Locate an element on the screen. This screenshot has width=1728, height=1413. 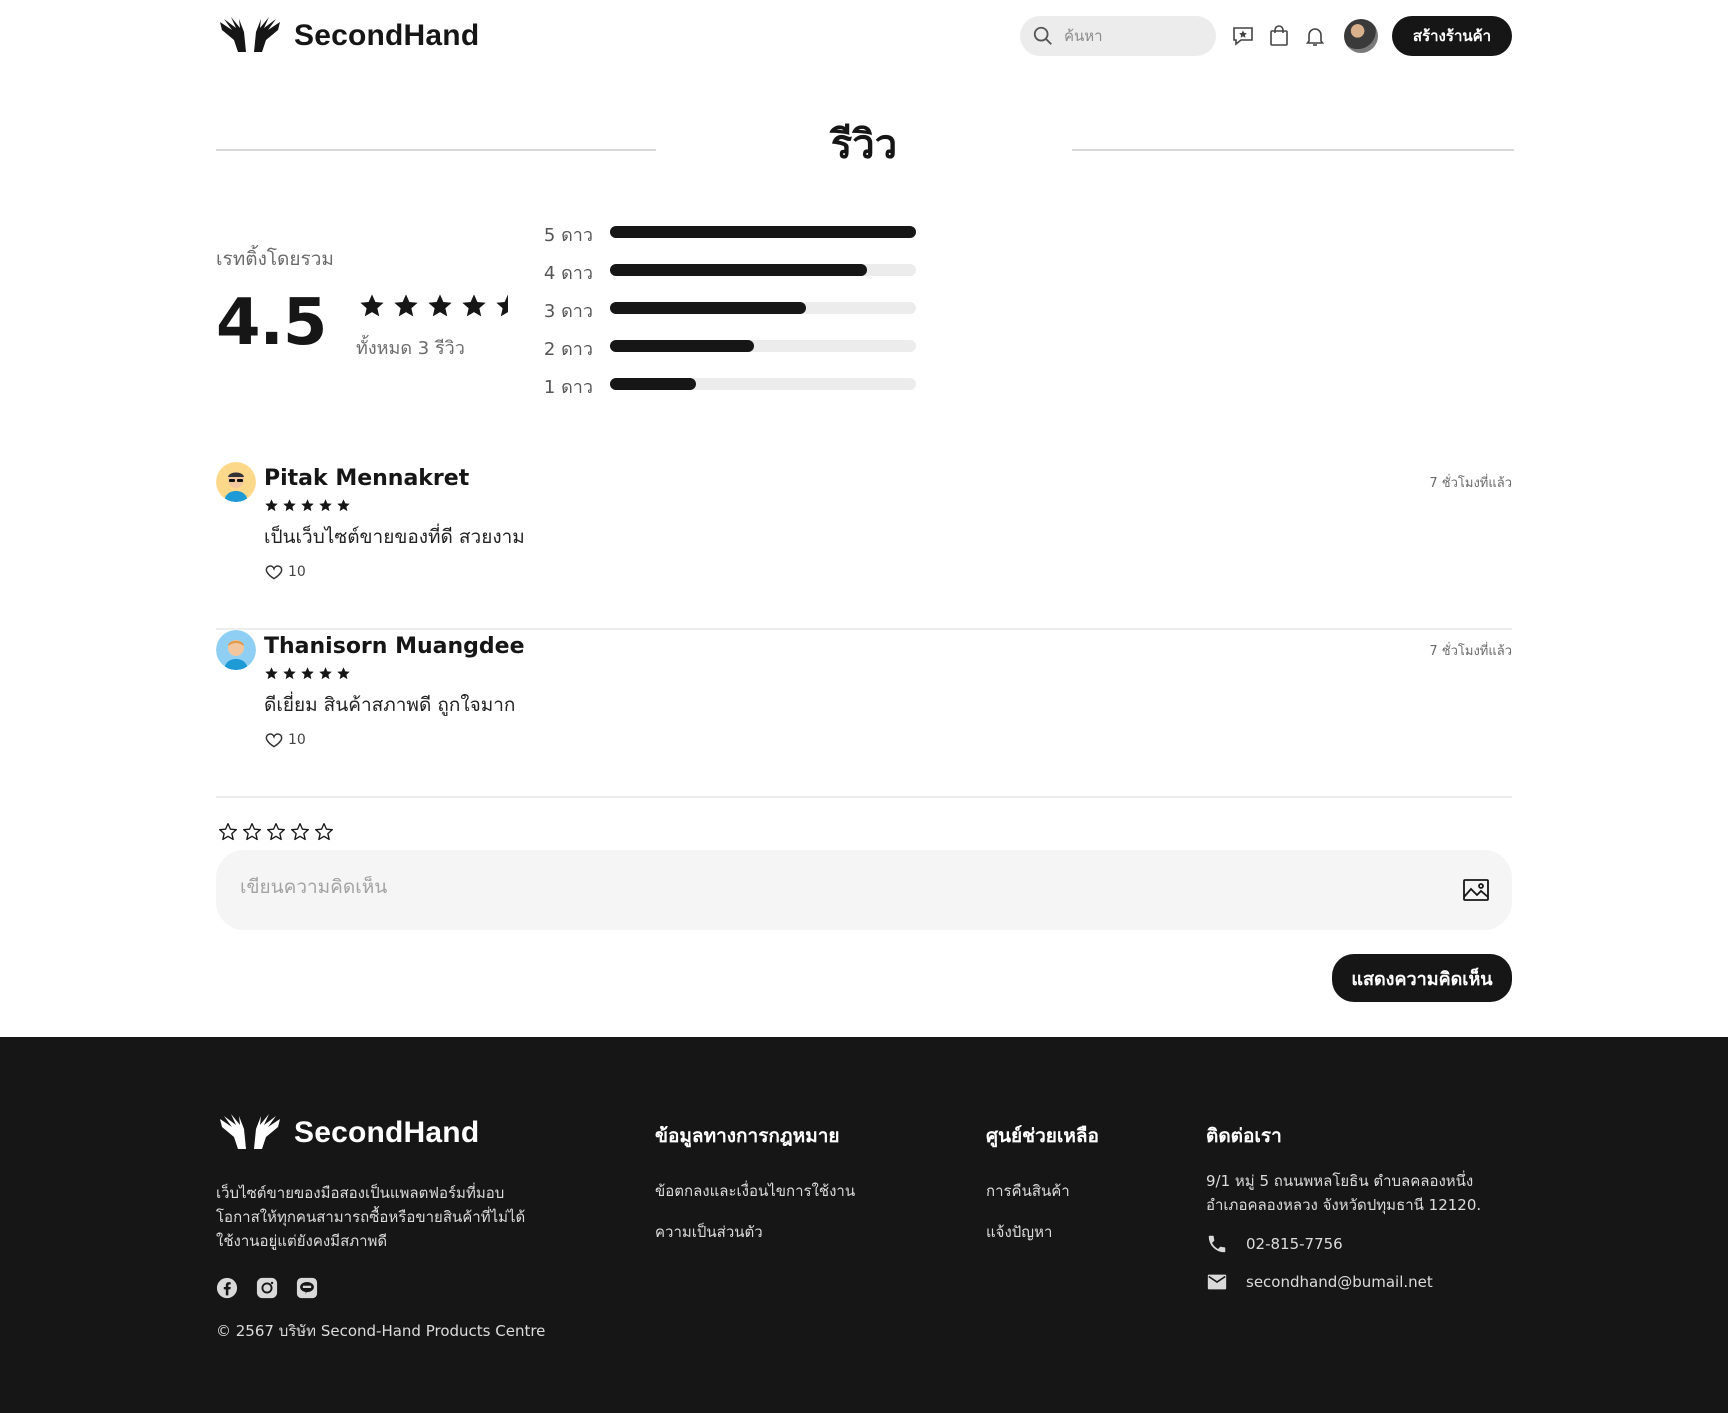
rating-bar-label: 1 ดาว is located at coordinates (568, 387).